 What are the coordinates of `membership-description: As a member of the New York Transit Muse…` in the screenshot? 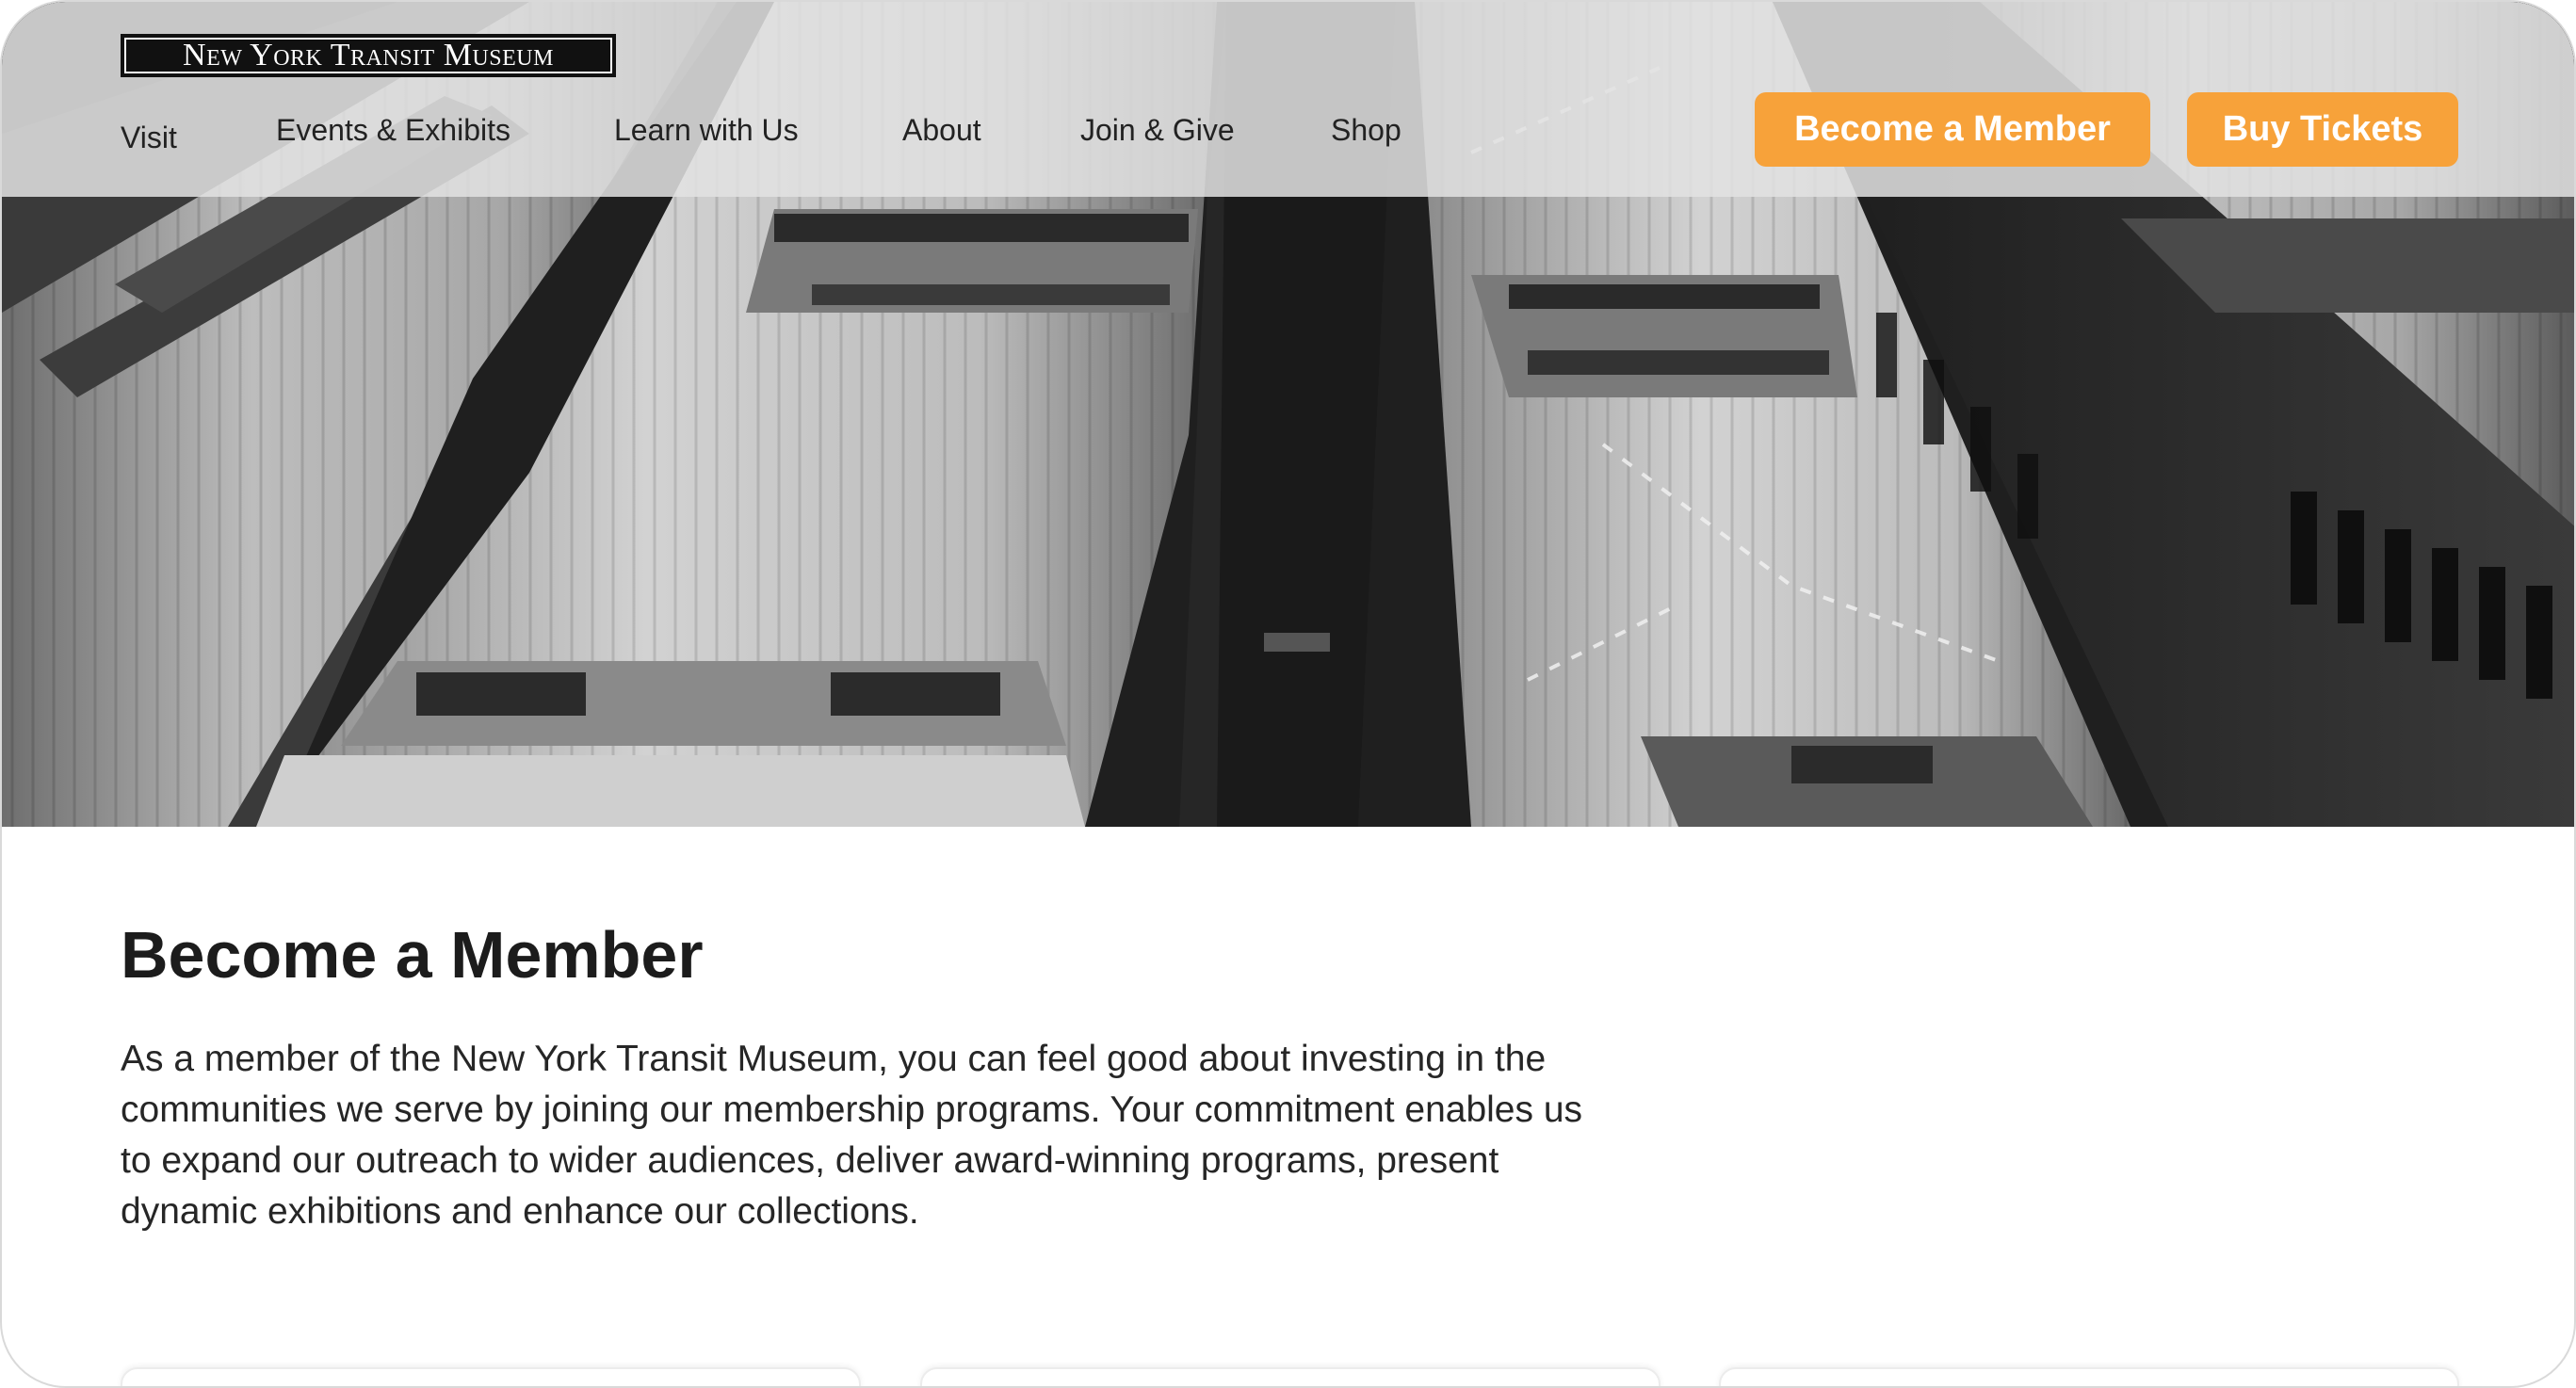 It's located at (852, 1136).